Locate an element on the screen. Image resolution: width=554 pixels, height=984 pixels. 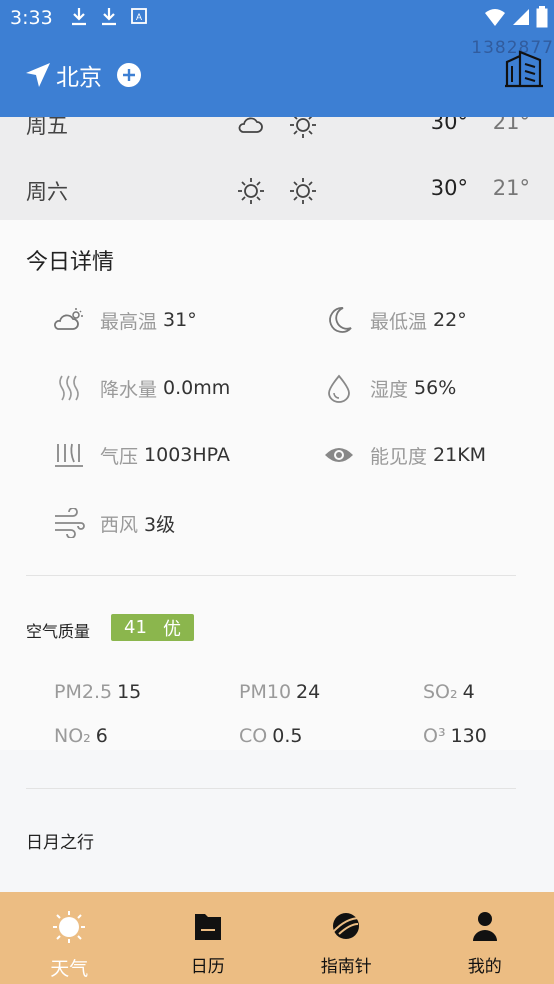
forecast-day: 周六 is located at coordinates (47, 192).